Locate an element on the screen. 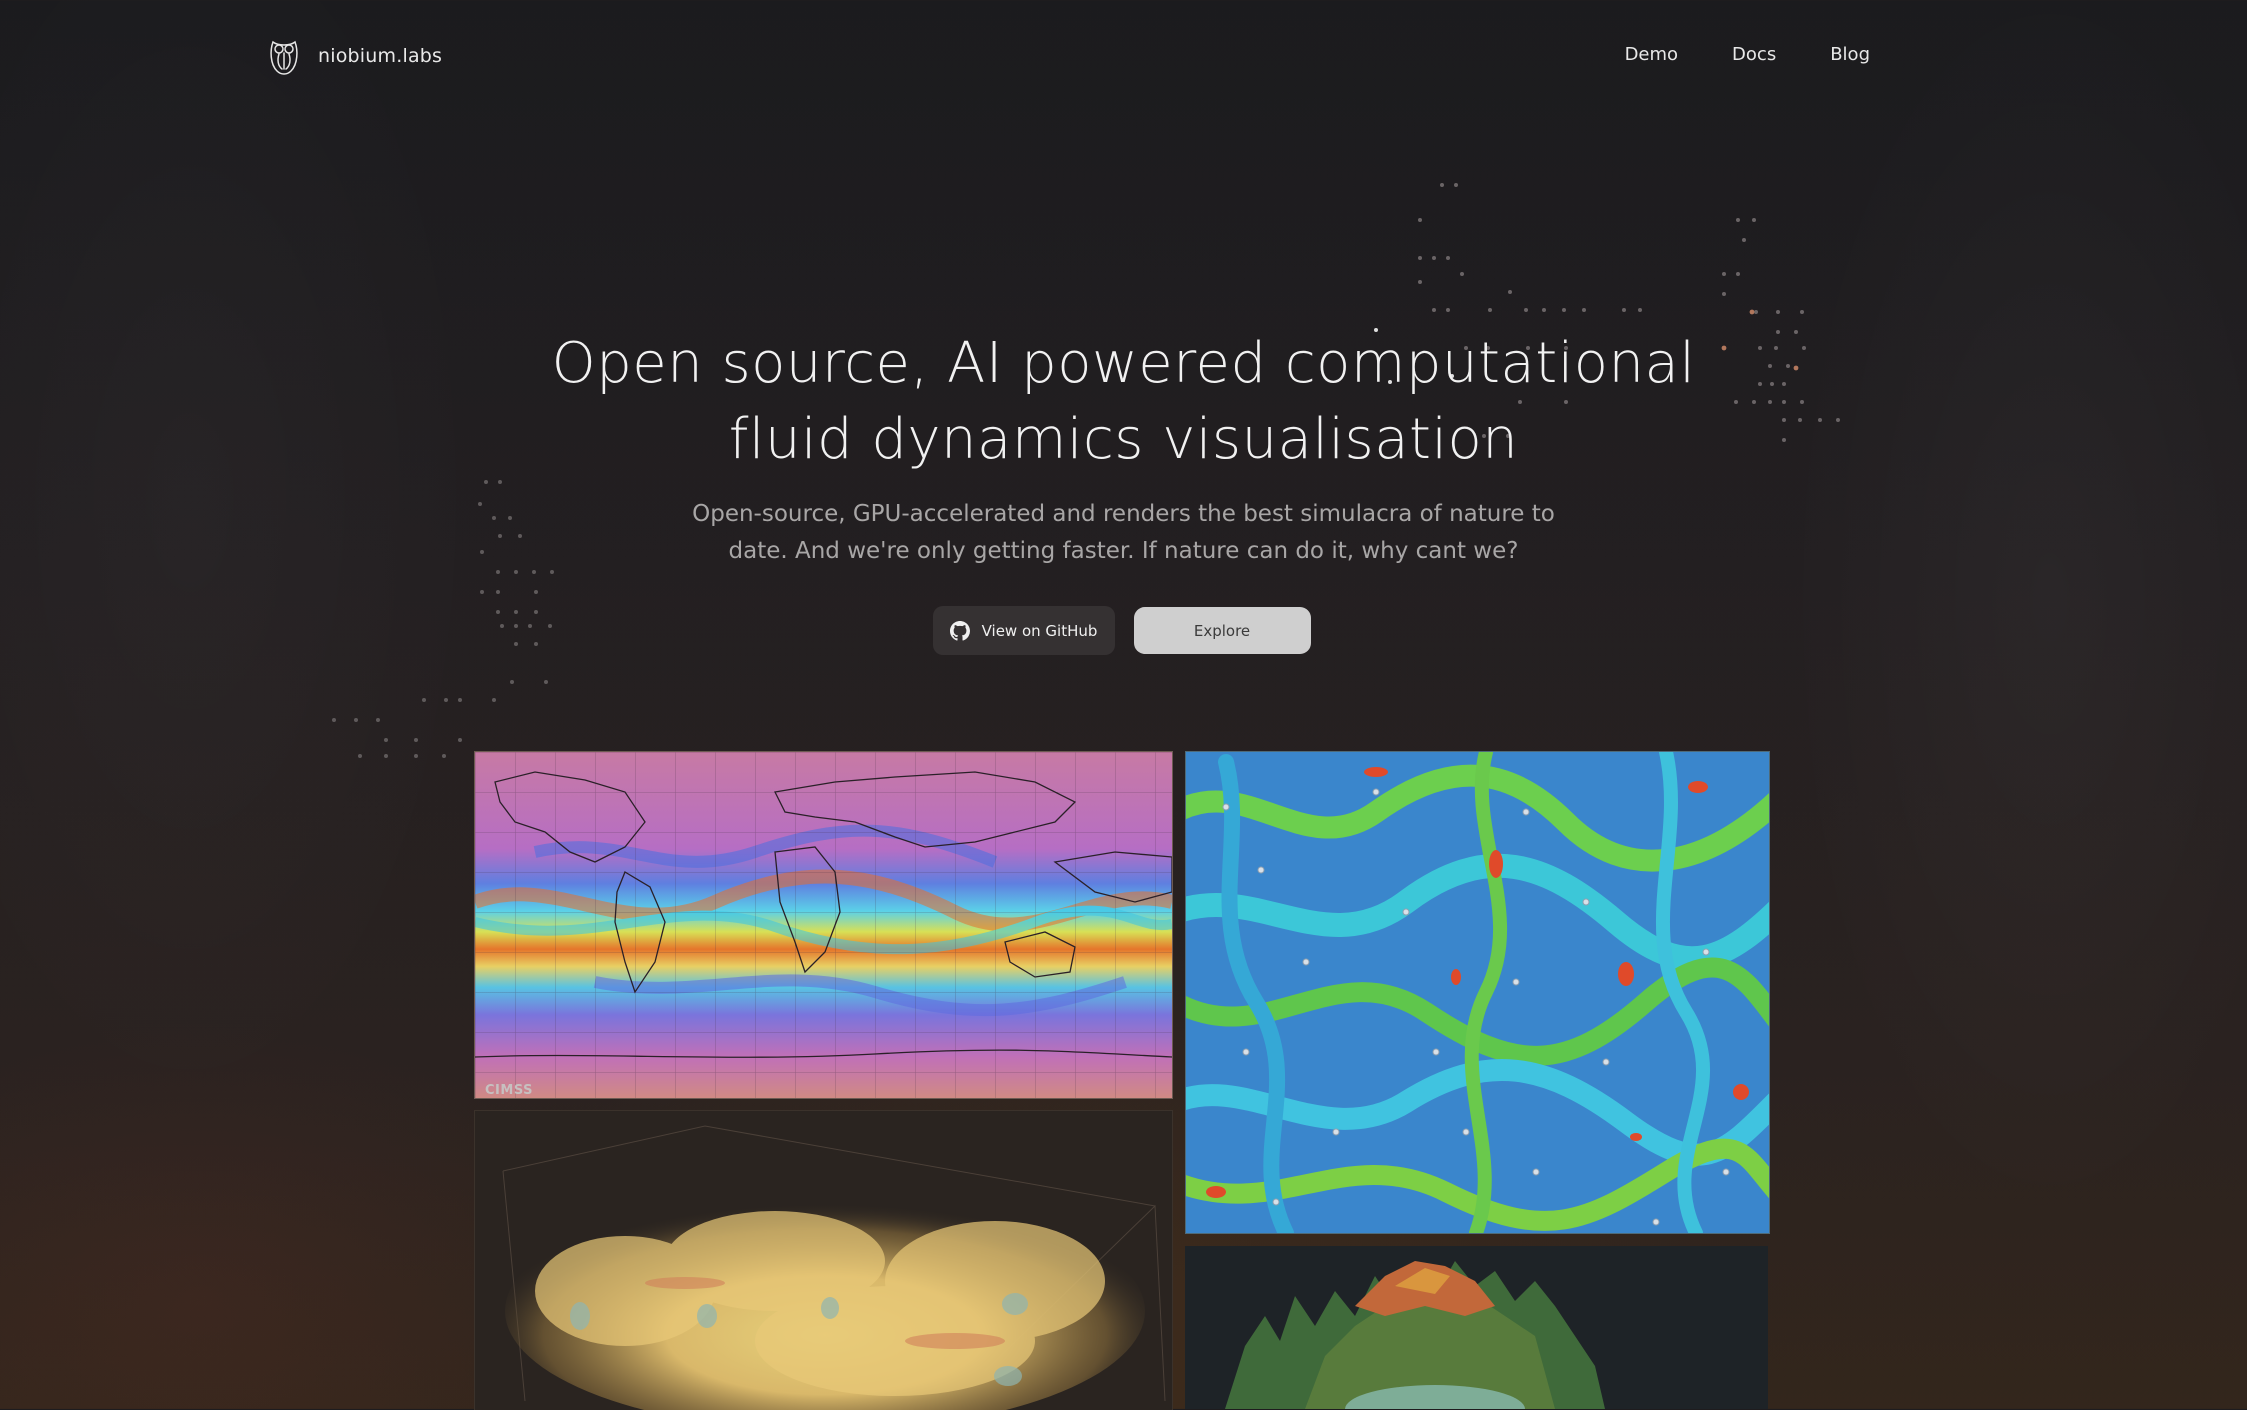 Image resolution: width=2247 pixels, height=1410 pixels. forest-simulation-image is located at coordinates (1476, 1327).